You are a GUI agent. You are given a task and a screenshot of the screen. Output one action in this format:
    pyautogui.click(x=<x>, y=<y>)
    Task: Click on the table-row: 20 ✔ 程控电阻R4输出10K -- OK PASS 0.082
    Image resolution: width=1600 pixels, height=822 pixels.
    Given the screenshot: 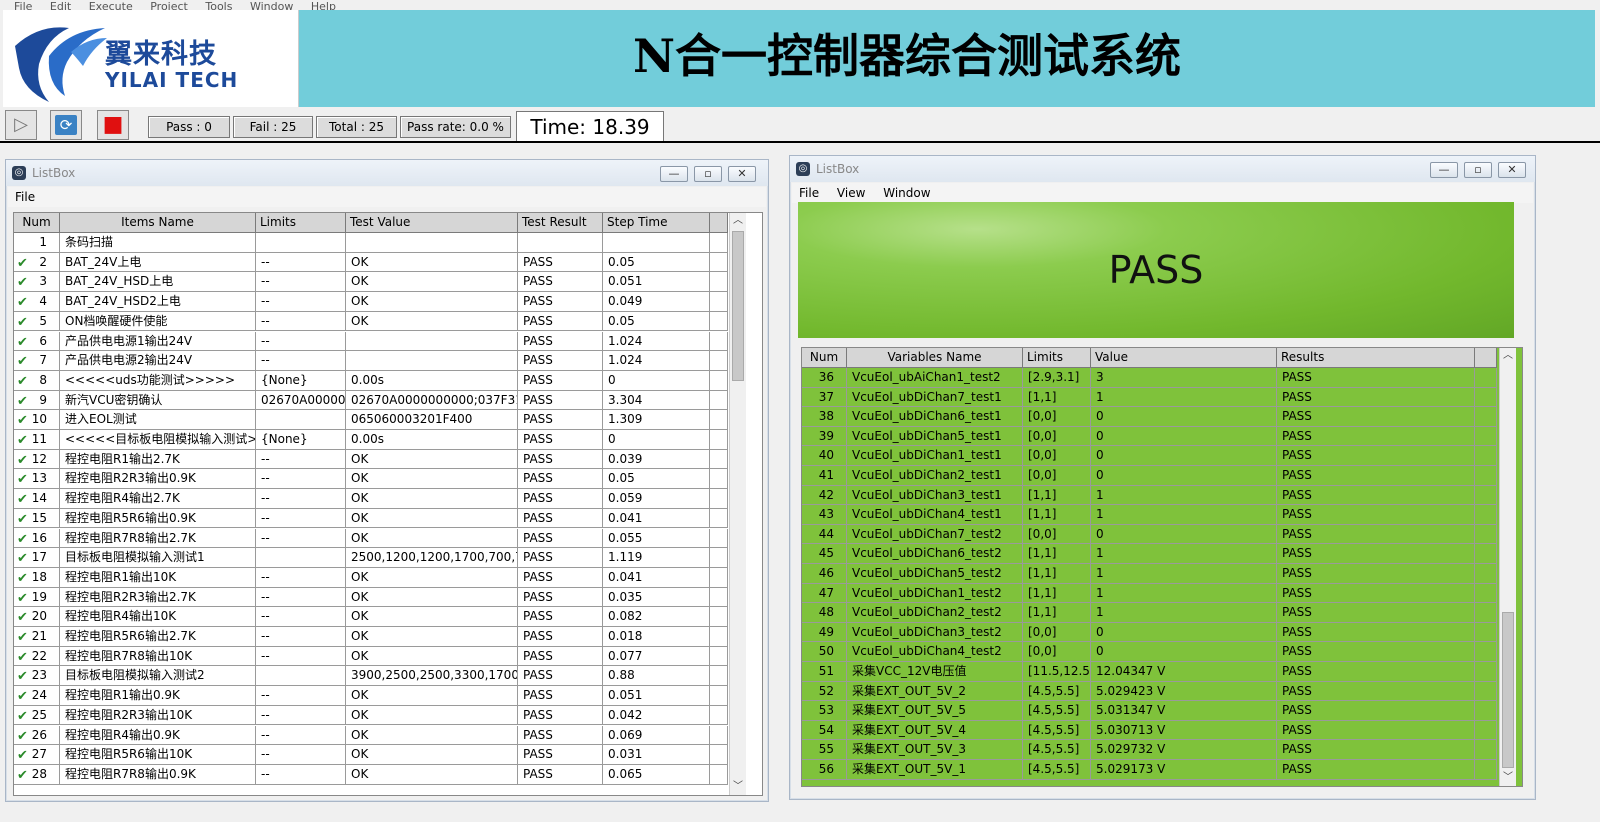 What is the action you would take?
    pyautogui.click(x=371, y=617)
    